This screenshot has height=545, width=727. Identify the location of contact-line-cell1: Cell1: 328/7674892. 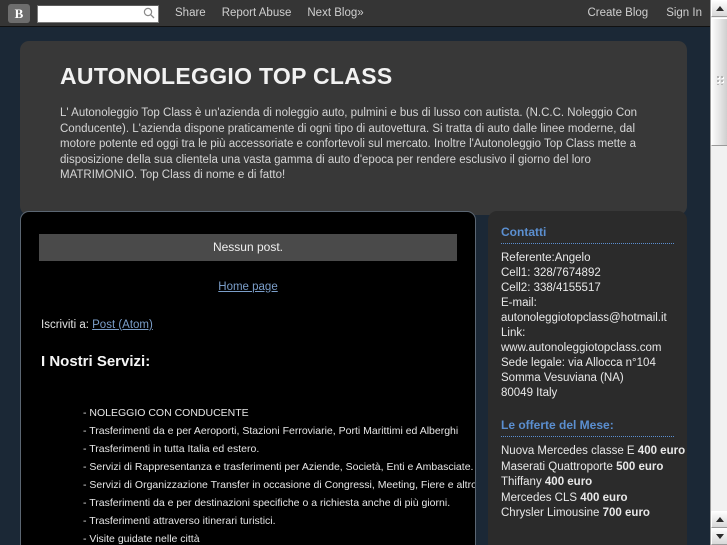
(551, 273).